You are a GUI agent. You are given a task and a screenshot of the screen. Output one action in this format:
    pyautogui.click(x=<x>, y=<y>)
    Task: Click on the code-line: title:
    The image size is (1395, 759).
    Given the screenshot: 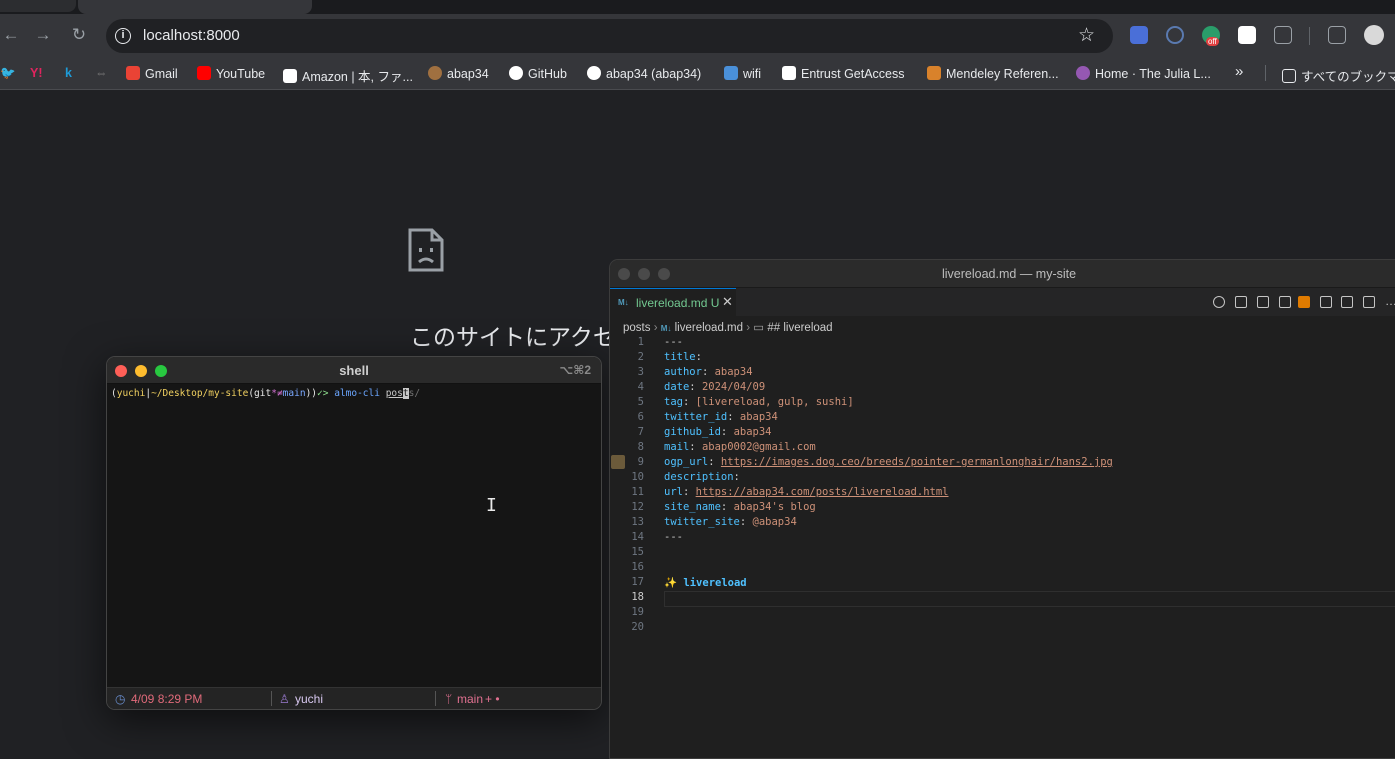 What is the action you would take?
    pyautogui.click(x=683, y=357)
    